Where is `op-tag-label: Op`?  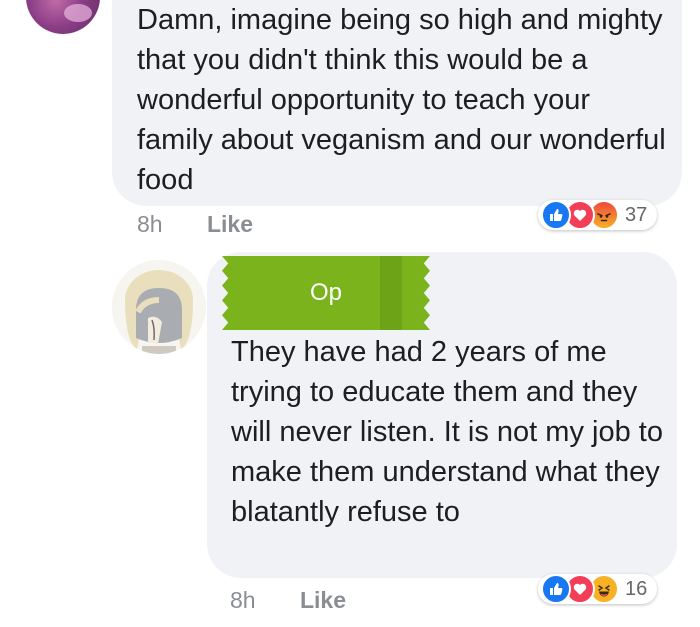
op-tag-label: Op is located at coordinates (325, 292).